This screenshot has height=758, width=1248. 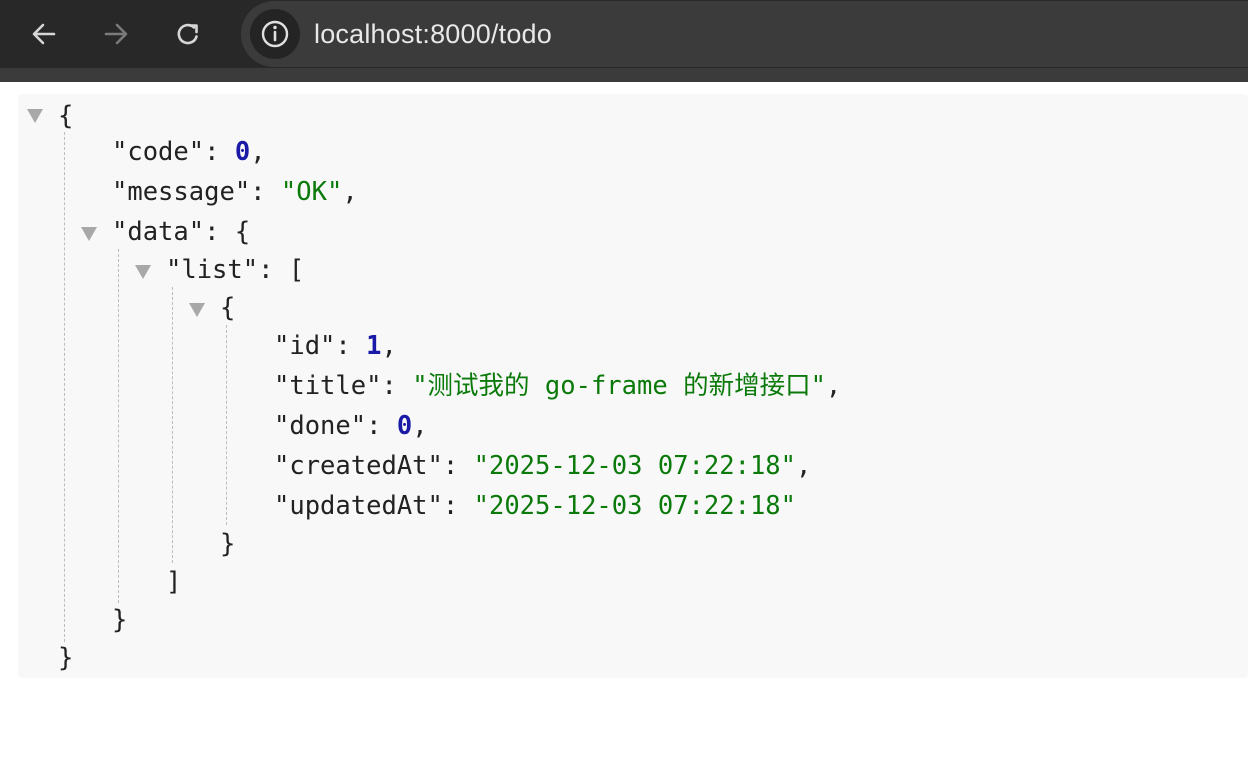 I want to click on json-key: "title", so click(x=328, y=386).